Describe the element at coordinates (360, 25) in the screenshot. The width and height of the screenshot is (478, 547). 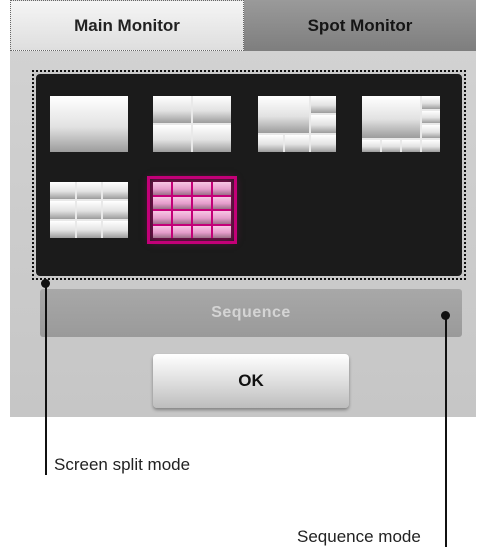
I see `tab-spot-monitor: Spot Monitor` at that location.